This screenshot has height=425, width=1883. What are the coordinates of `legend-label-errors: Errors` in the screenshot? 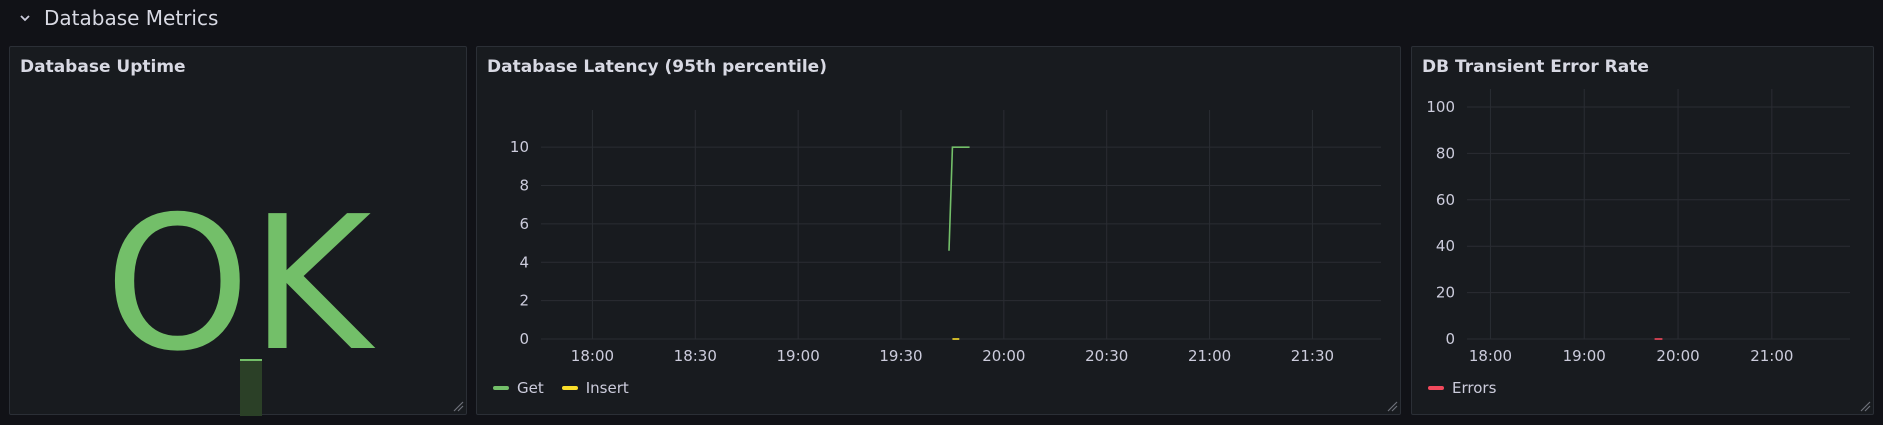 It's located at (1474, 388).